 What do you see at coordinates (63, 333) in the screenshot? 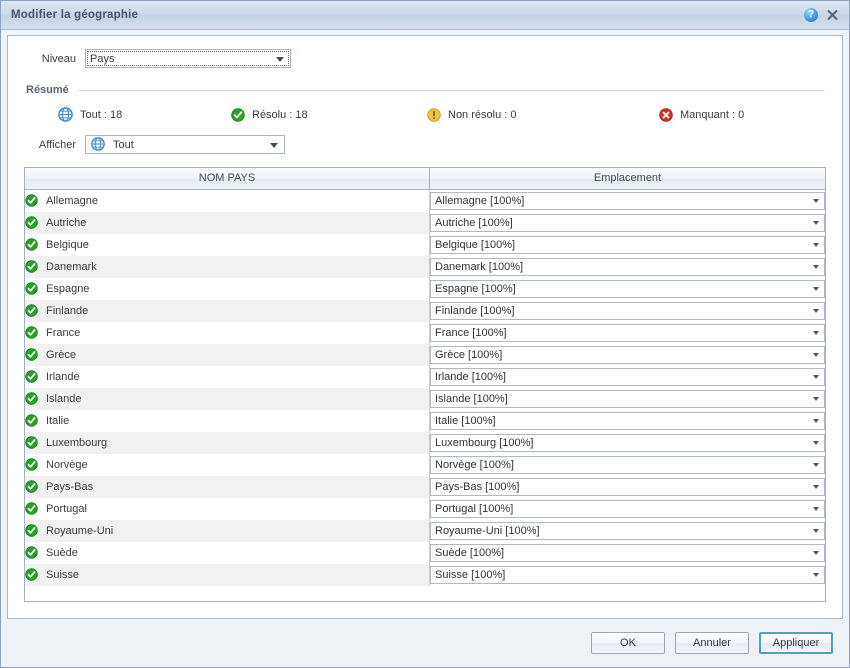
I see `country-name-label: France` at bounding box center [63, 333].